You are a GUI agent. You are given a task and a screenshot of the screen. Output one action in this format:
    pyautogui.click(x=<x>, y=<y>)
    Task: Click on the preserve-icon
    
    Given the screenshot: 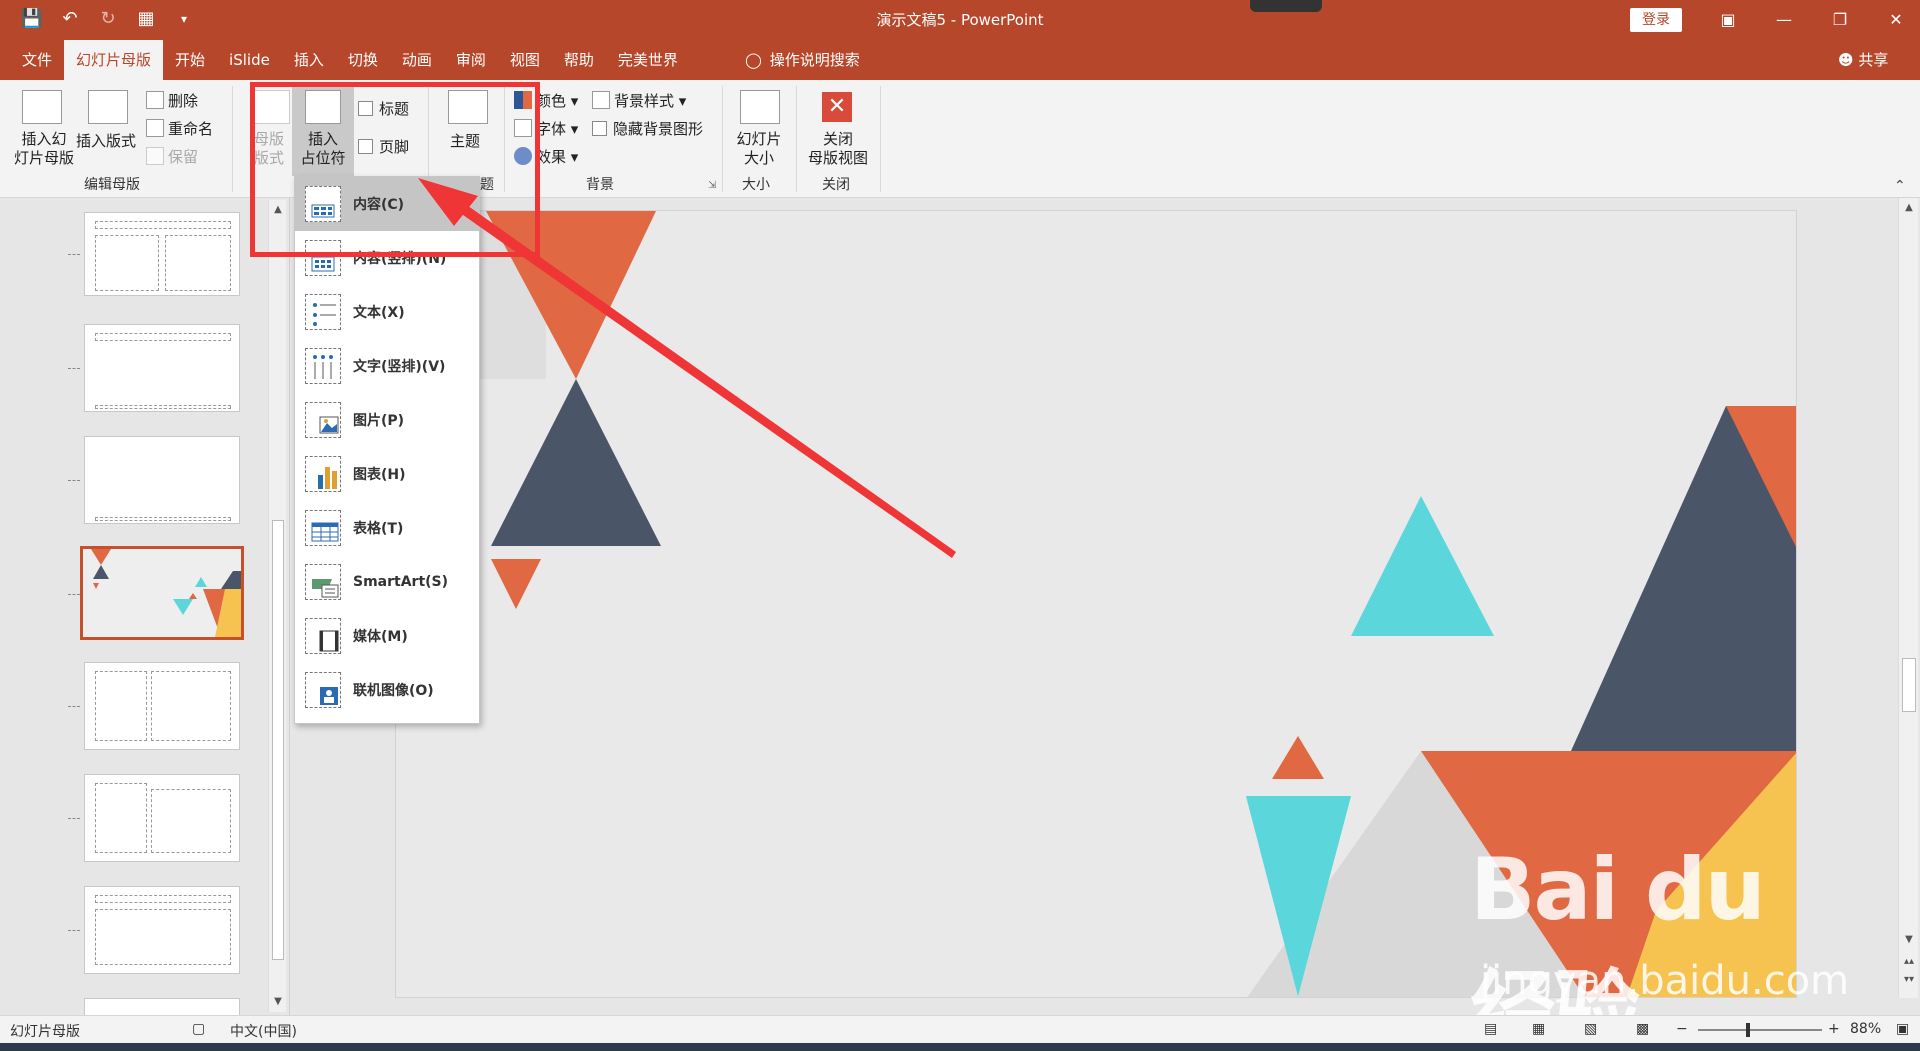 What is the action you would take?
    pyautogui.click(x=155, y=156)
    